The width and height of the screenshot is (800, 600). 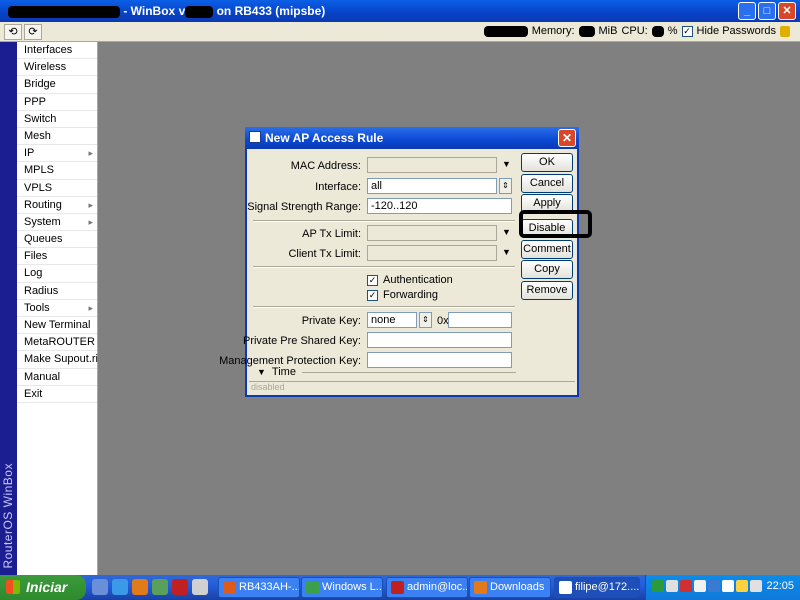 What do you see at coordinates (672, 31) in the screenshot?
I see `cpu-unit: %` at bounding box center [672, 31].